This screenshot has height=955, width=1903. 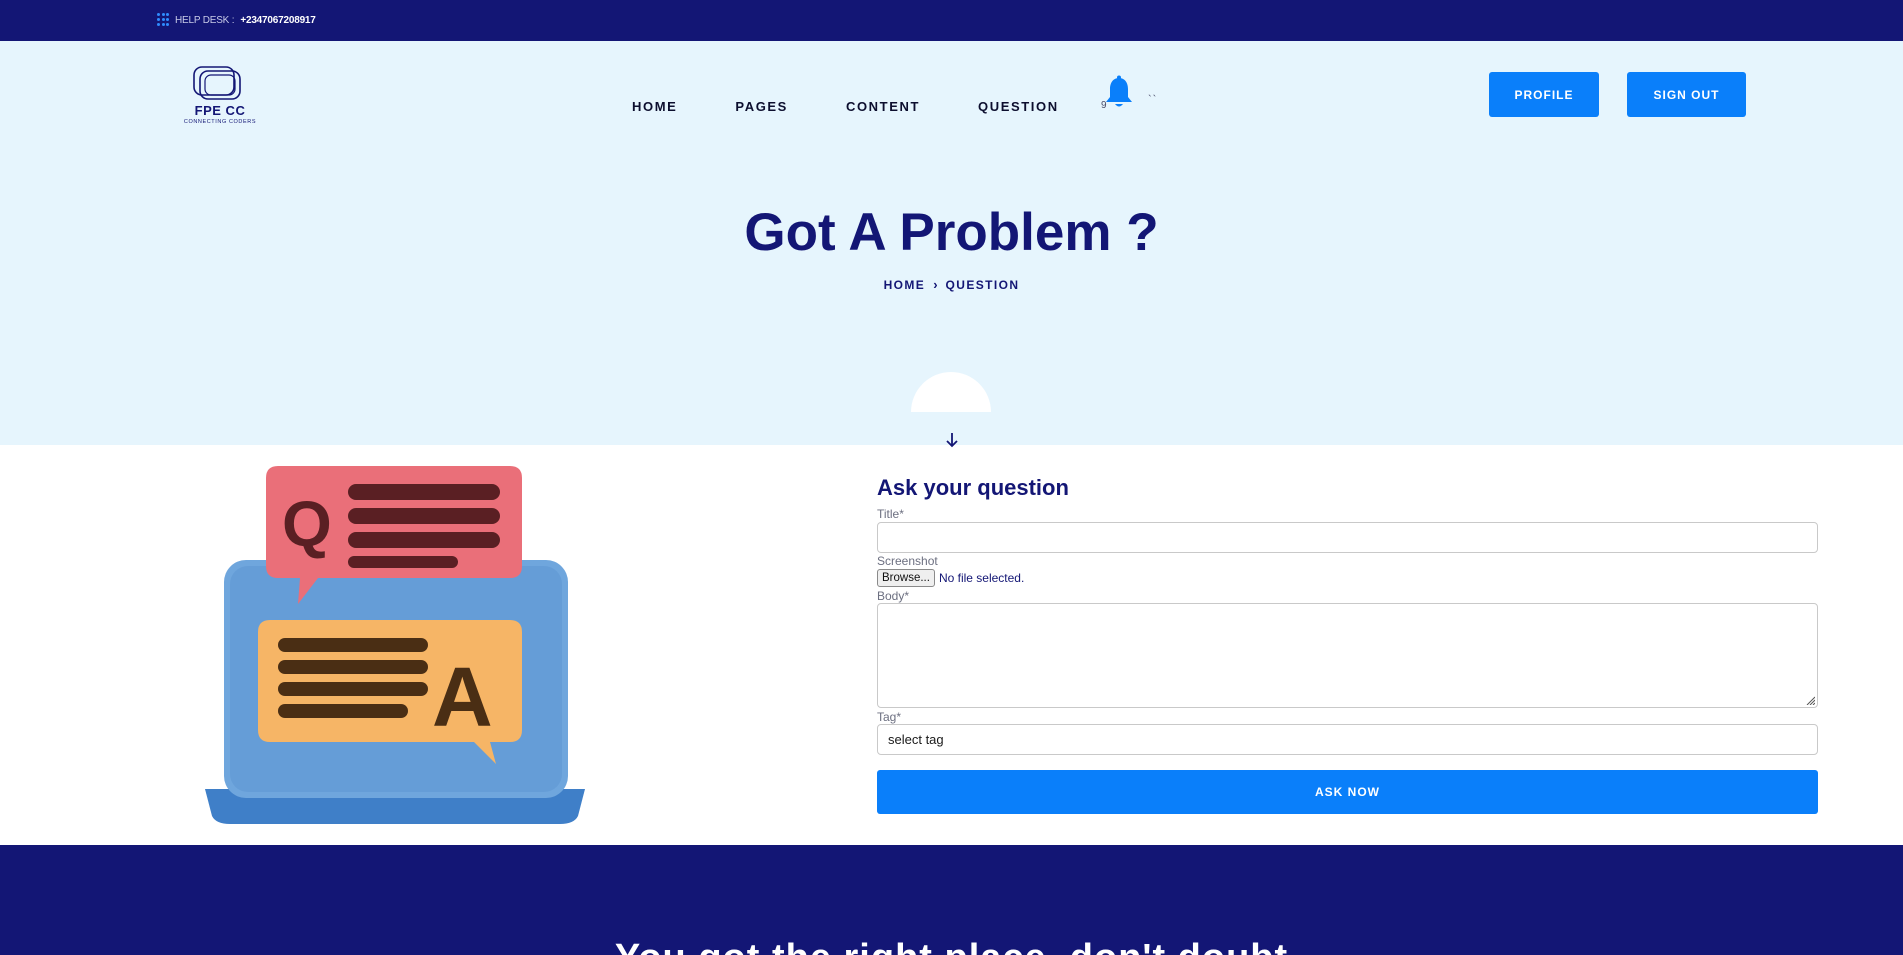 What do you see at coordinates (395, 645) in the screenshot?
I see `qa-laptop-illustration: Q A` at bounding box center [395, 645].